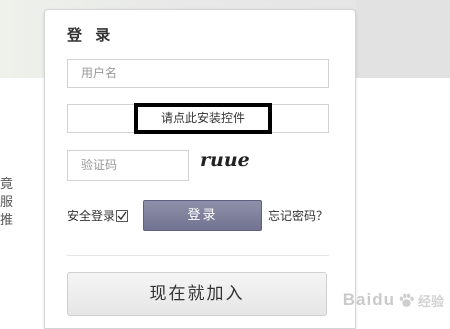  I want to click on divider, so click(198, 255).